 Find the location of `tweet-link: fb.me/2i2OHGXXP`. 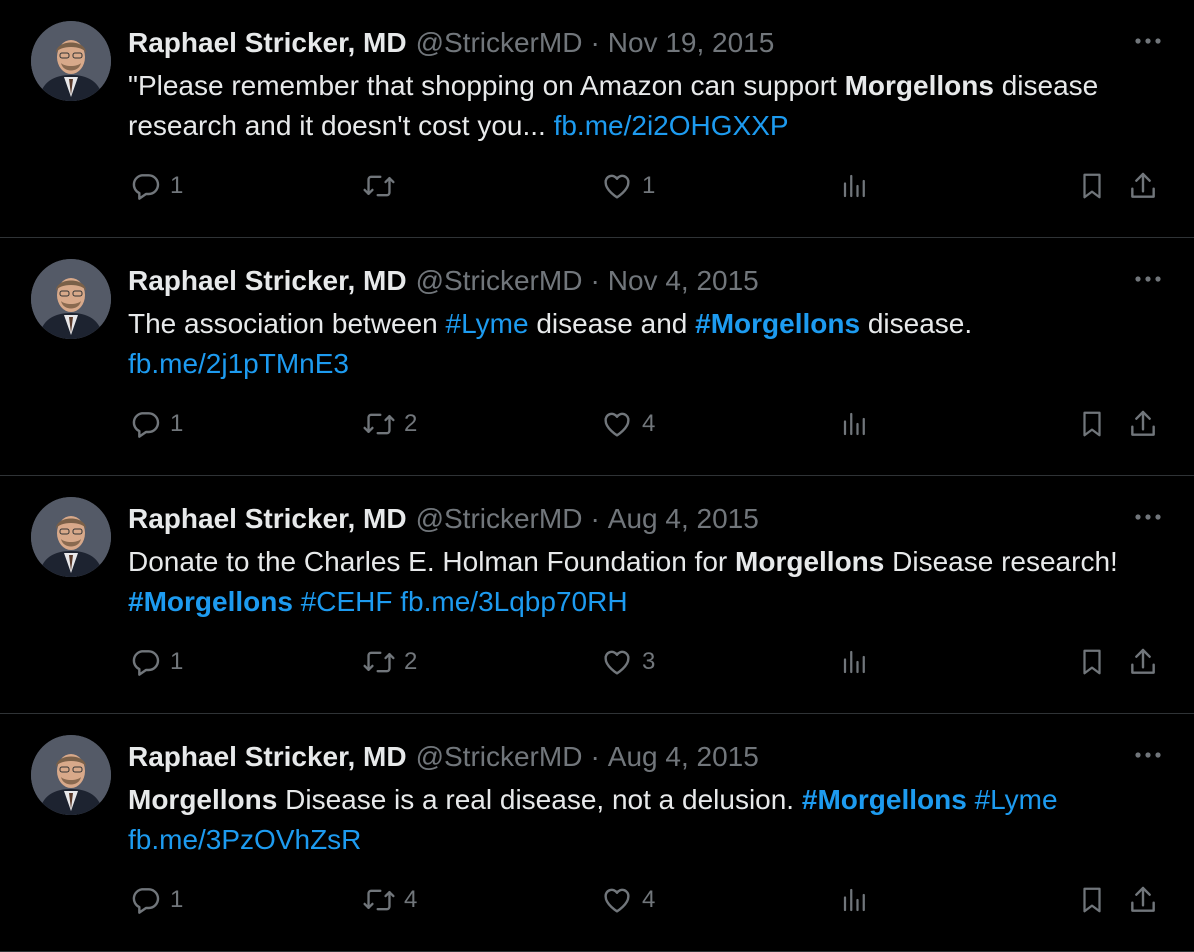

tweet-link: fb.me/2i2OHGXXP is located at coordinates (671, 125).